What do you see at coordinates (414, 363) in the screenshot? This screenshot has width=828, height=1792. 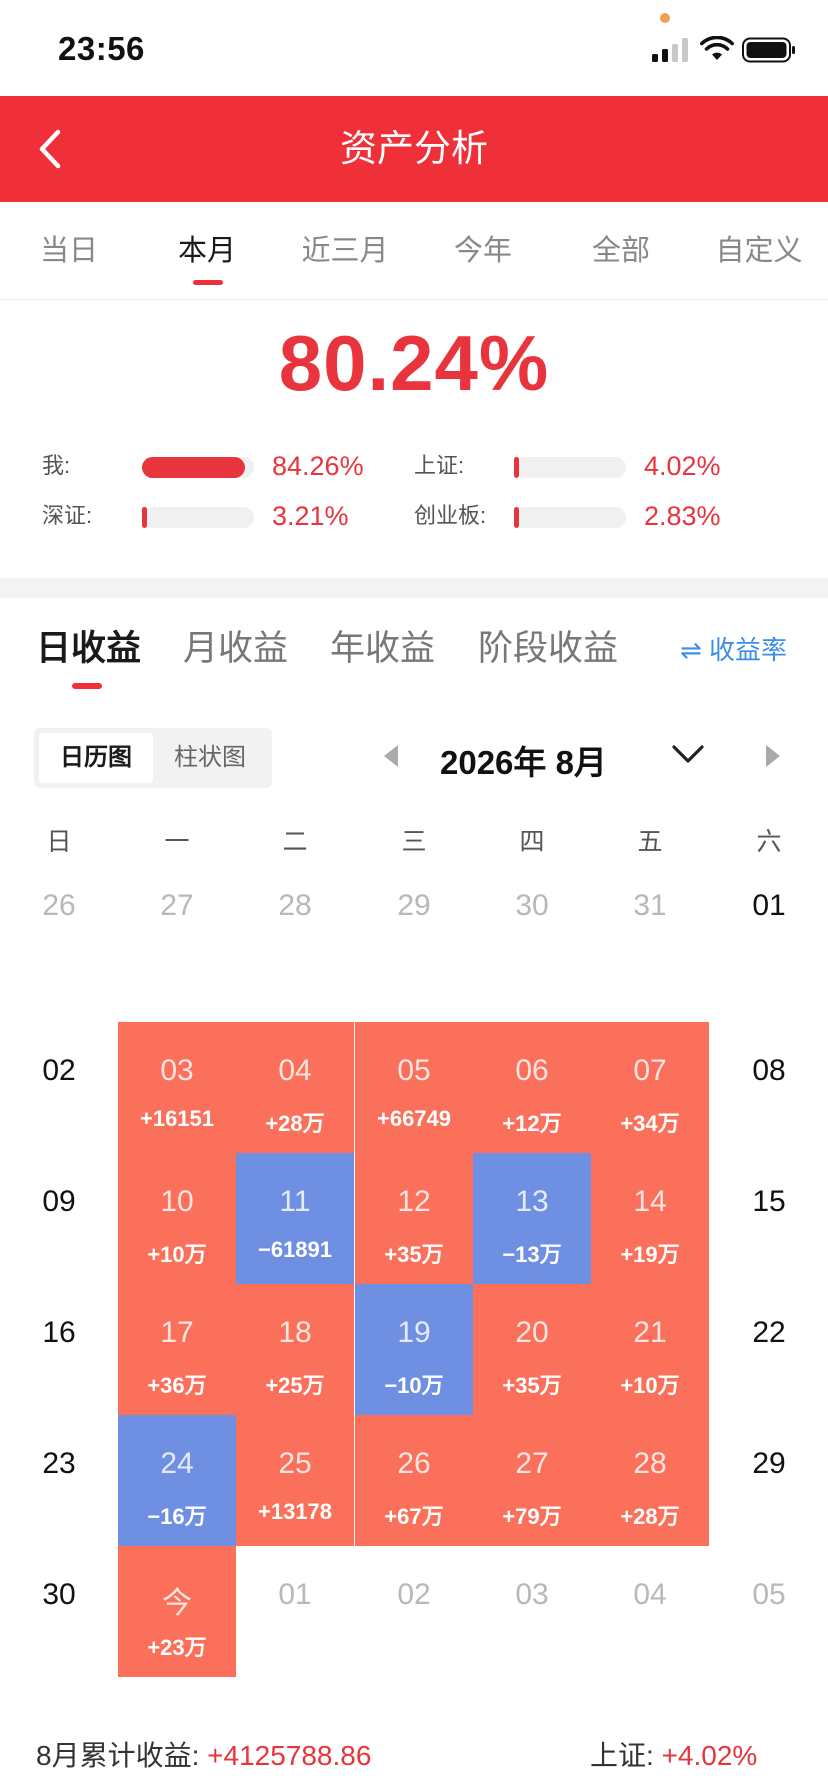 I see `total-return-percent: 80.24%` at bounding box center [414, 363].